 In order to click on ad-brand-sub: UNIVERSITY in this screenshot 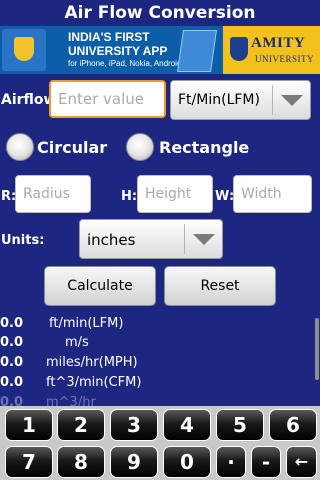, I will do `click(284, 59)`.